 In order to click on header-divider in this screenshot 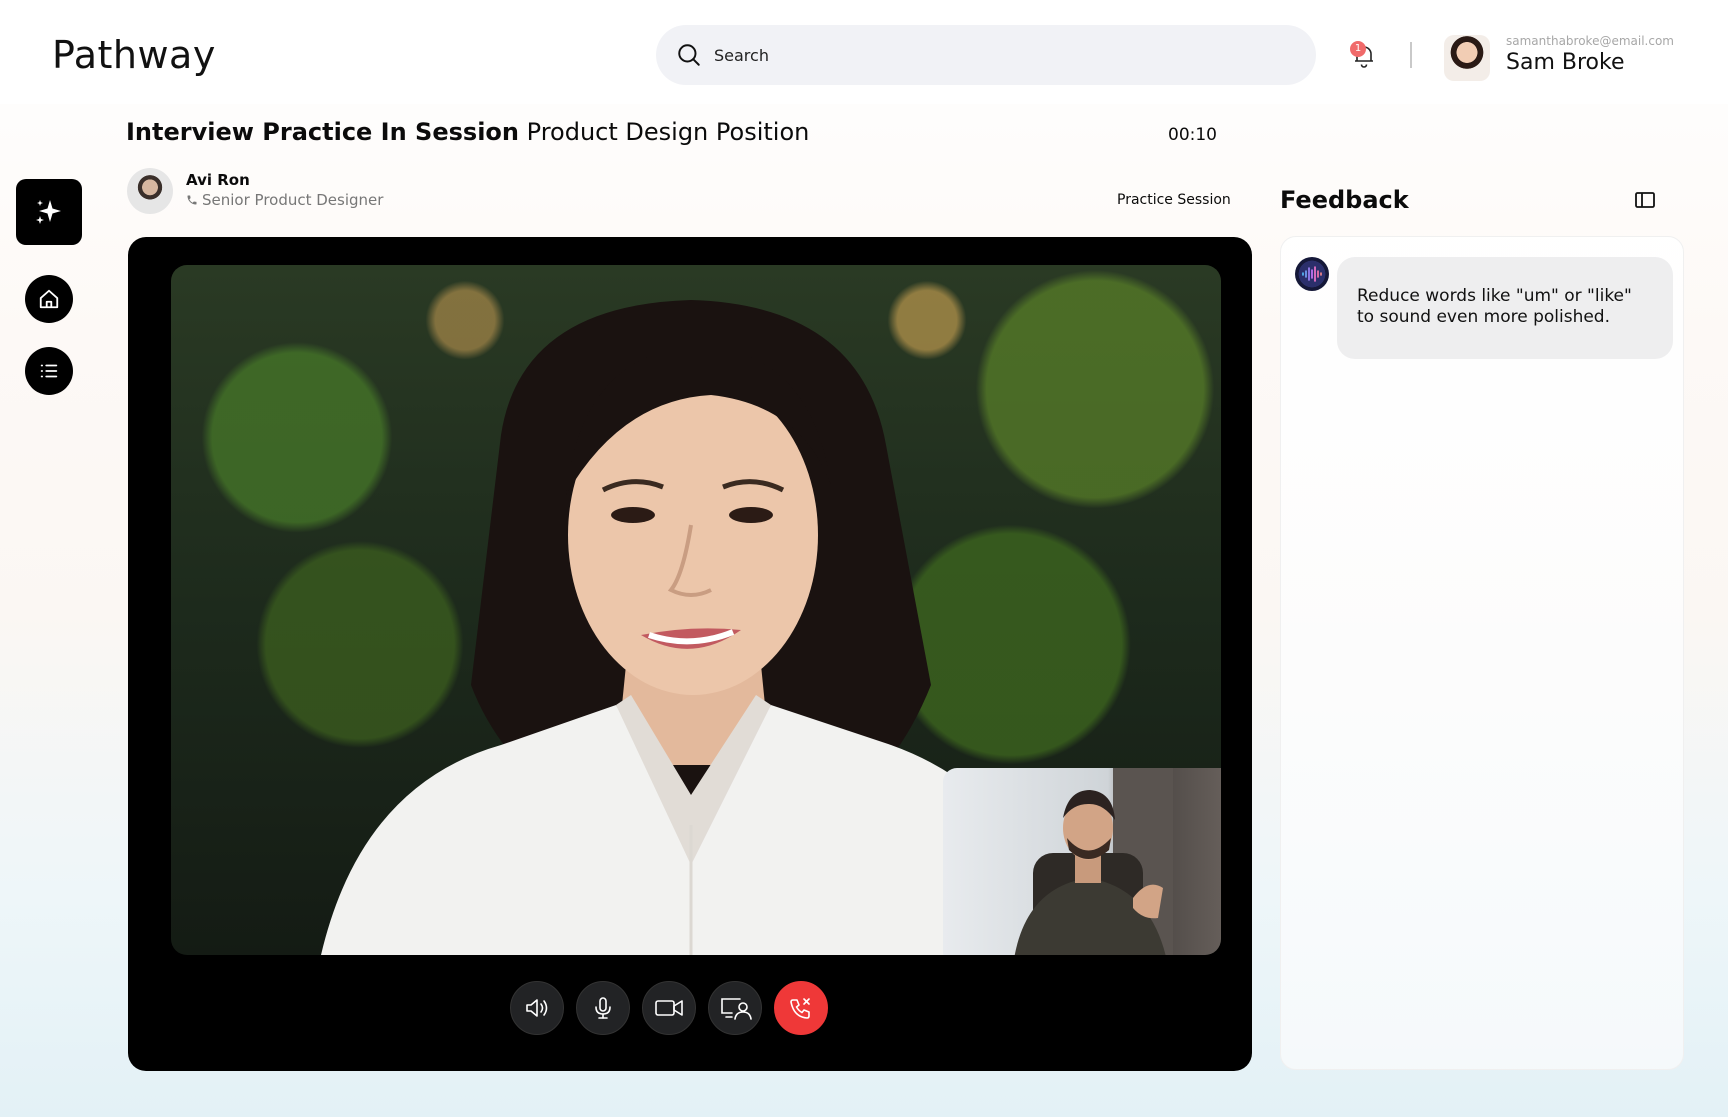, I will do `click(1411, 55)`.